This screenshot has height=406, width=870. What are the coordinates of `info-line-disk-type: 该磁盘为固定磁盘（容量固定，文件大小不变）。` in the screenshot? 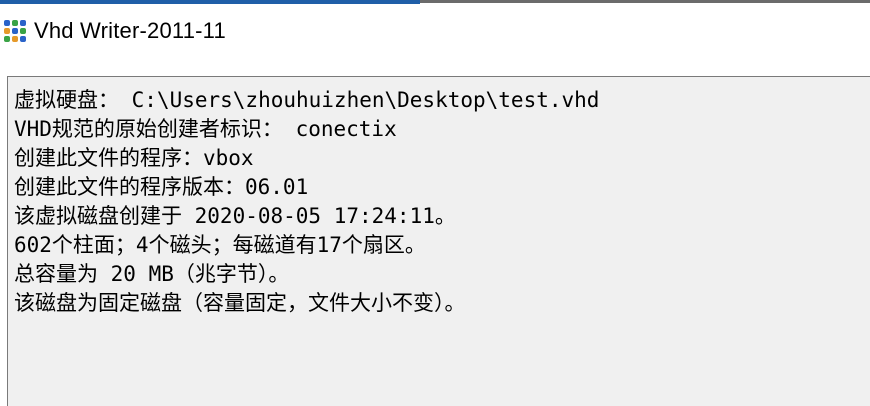 It's located at (240, 303).